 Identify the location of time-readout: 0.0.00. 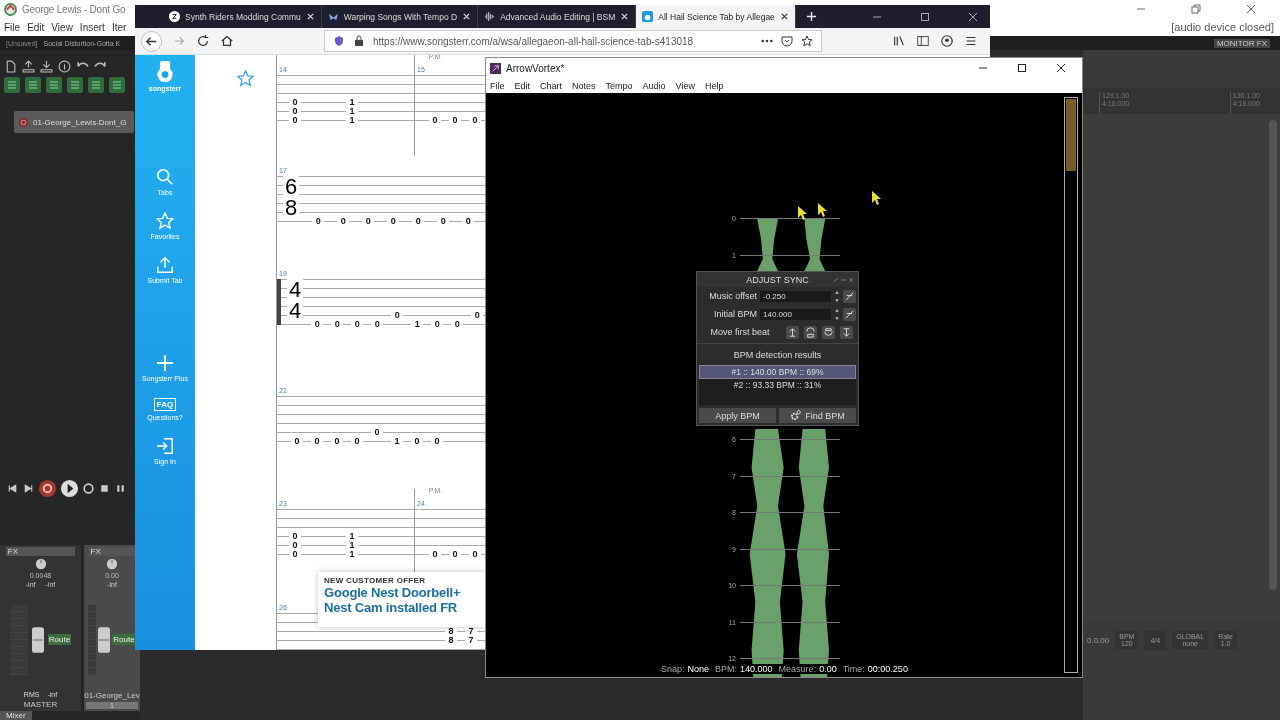
(1098, 640).